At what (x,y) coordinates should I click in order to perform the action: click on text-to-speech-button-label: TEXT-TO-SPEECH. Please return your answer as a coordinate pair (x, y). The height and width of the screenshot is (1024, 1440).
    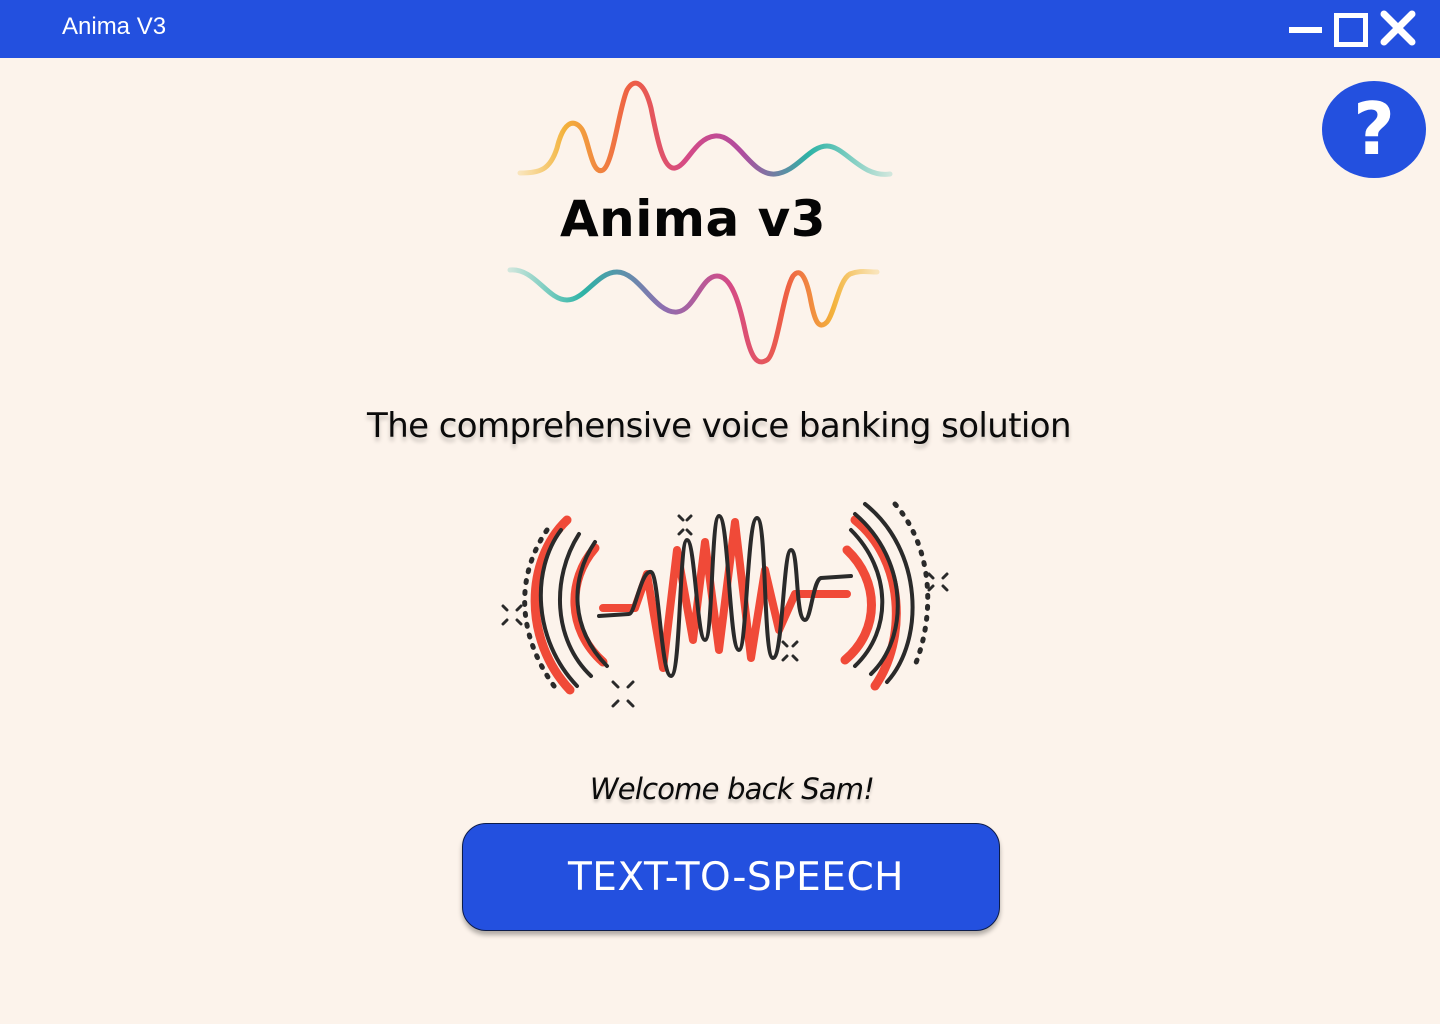
    Looking at the image, I should click on (736, 877).